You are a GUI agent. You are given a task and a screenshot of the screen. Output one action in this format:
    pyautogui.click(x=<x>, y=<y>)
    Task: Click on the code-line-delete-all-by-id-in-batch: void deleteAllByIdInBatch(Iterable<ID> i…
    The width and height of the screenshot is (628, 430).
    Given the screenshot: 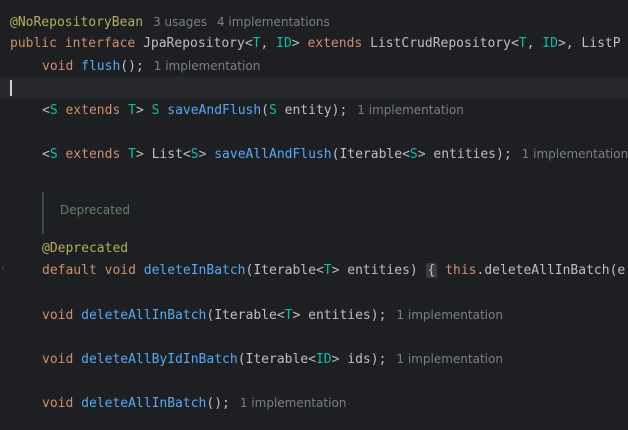 What is the action you would take?
    pyautogui.click(x=335, y=359)
    